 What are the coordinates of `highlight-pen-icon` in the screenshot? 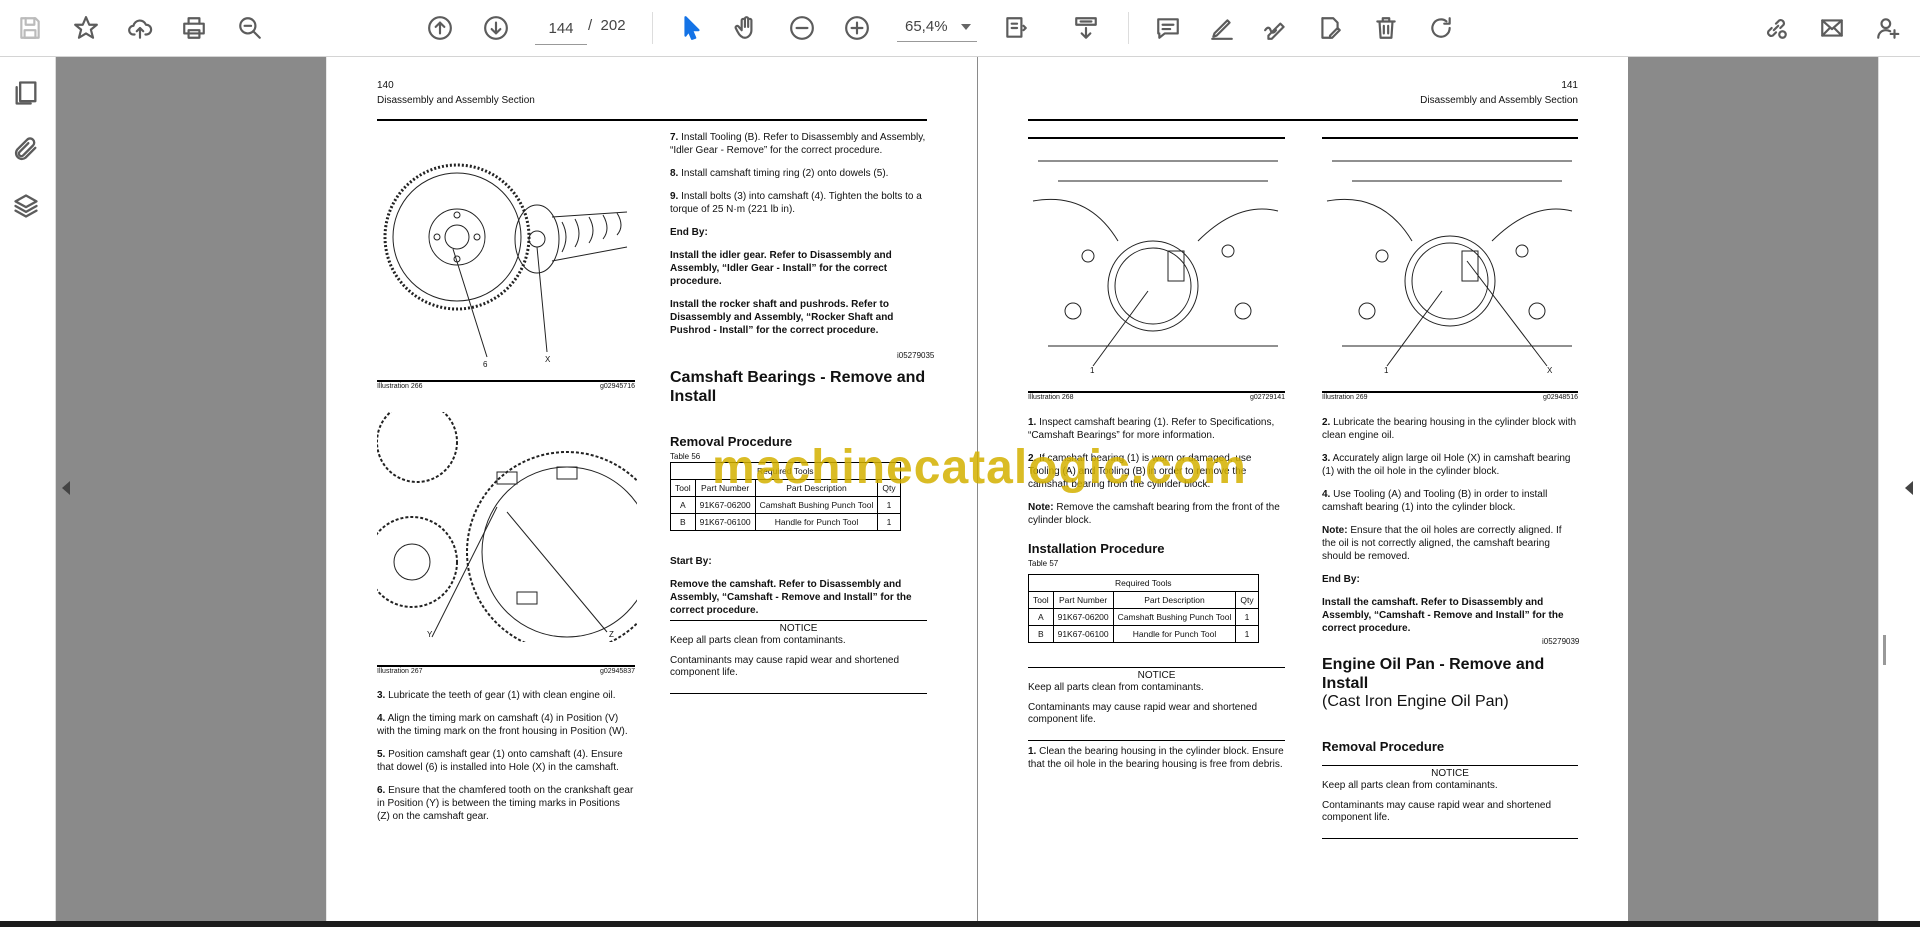 It's located at (1222, 28).